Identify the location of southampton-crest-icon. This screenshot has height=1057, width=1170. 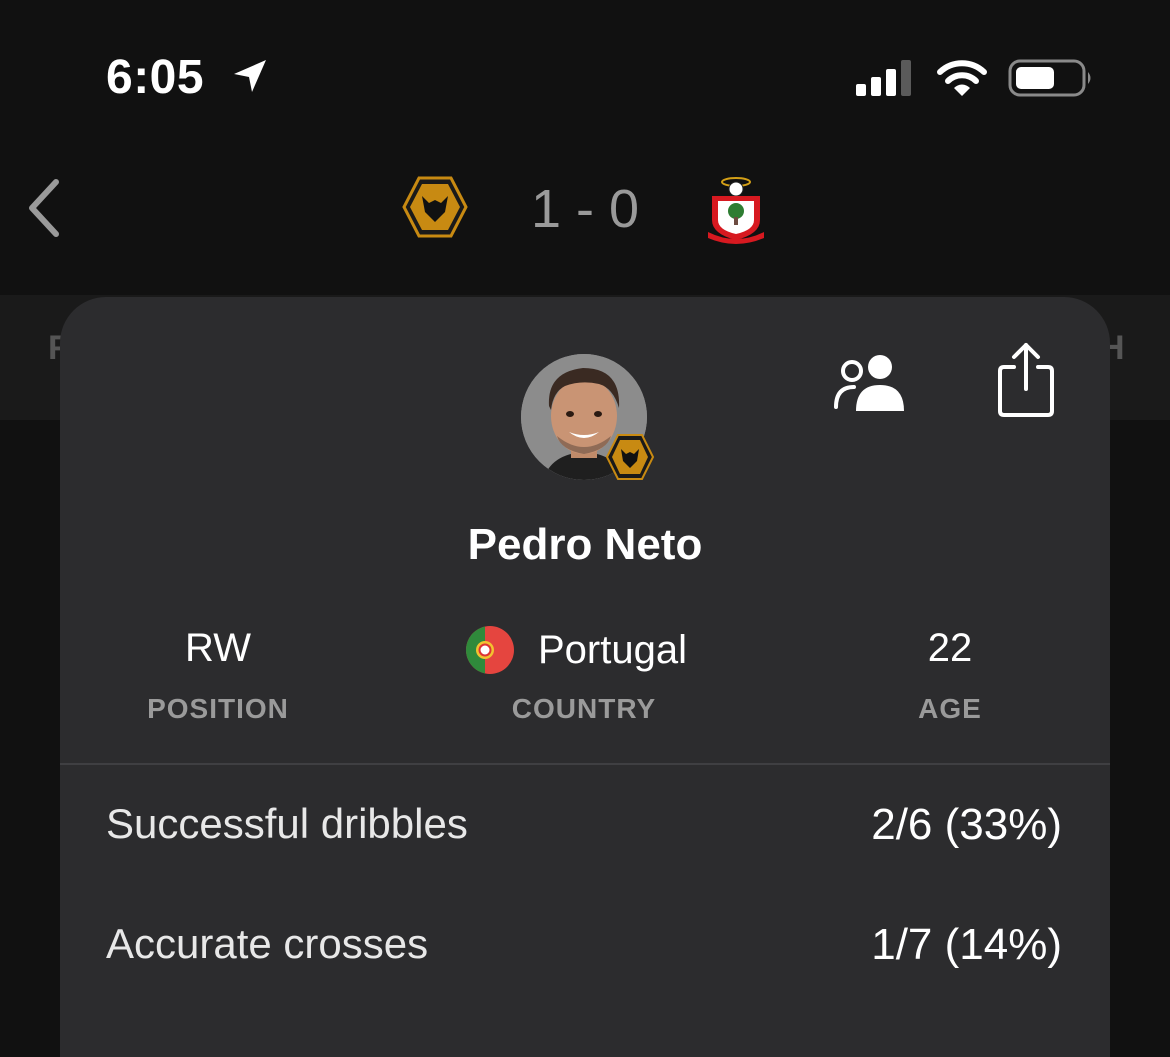
(736, 210).